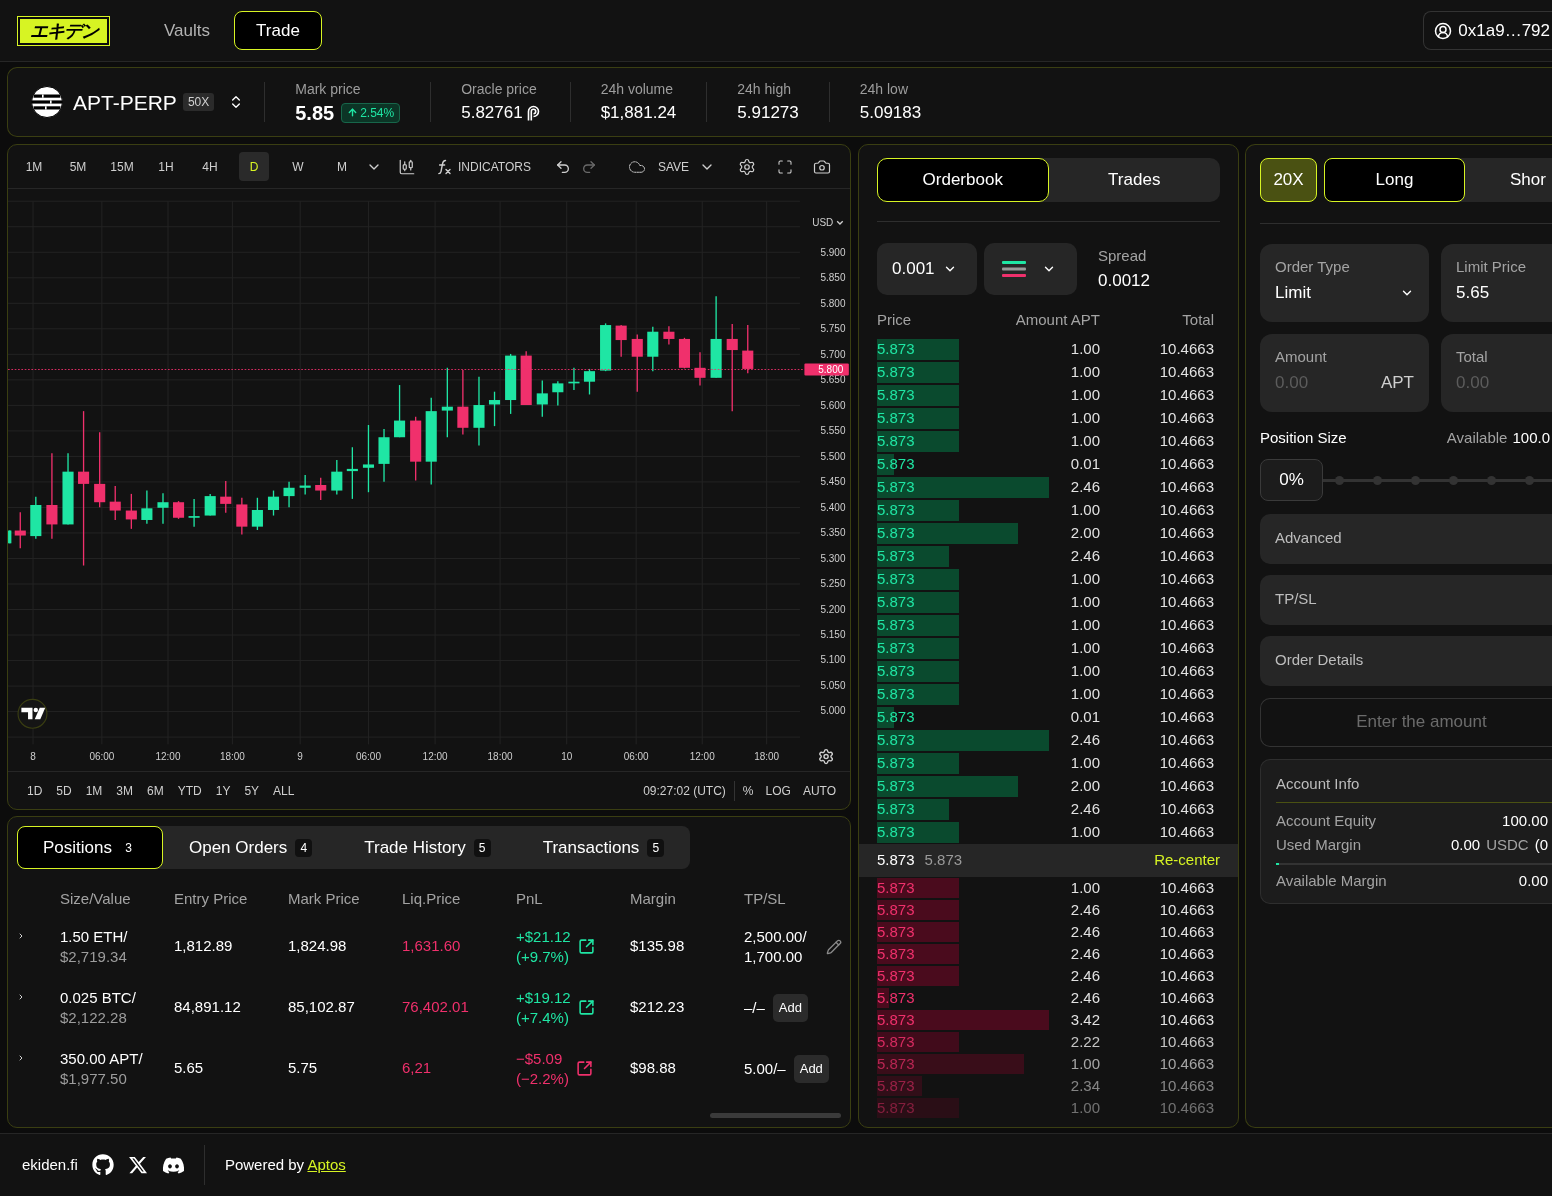  I want to click on orderbook-row: 5.873 2.34 10.4663, so click(1048, 1086).